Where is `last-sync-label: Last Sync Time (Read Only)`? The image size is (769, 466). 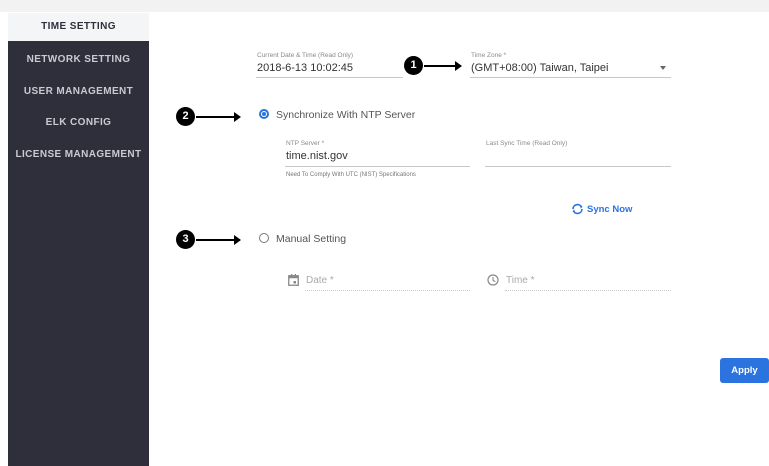
last-sync-label: Last Sync Time (Read Only) is located at coordinates (527, 143).